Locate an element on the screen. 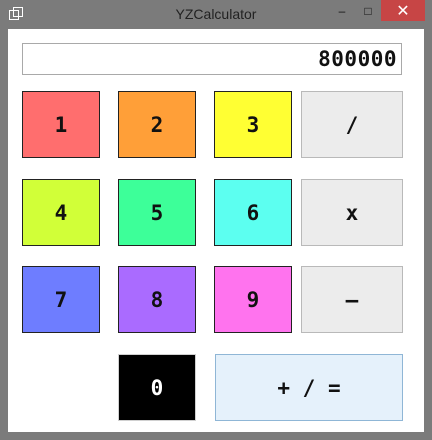 The height and width of the screenshot is (440, 432). digit-4-button: 4 is located at coordinates (61, 212).